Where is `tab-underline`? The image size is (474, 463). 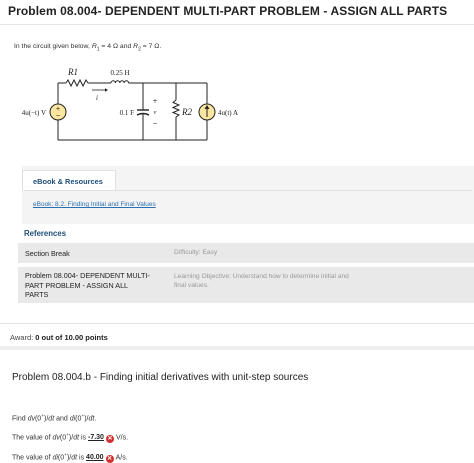
tab-underline is located at coordinates (248, 190).